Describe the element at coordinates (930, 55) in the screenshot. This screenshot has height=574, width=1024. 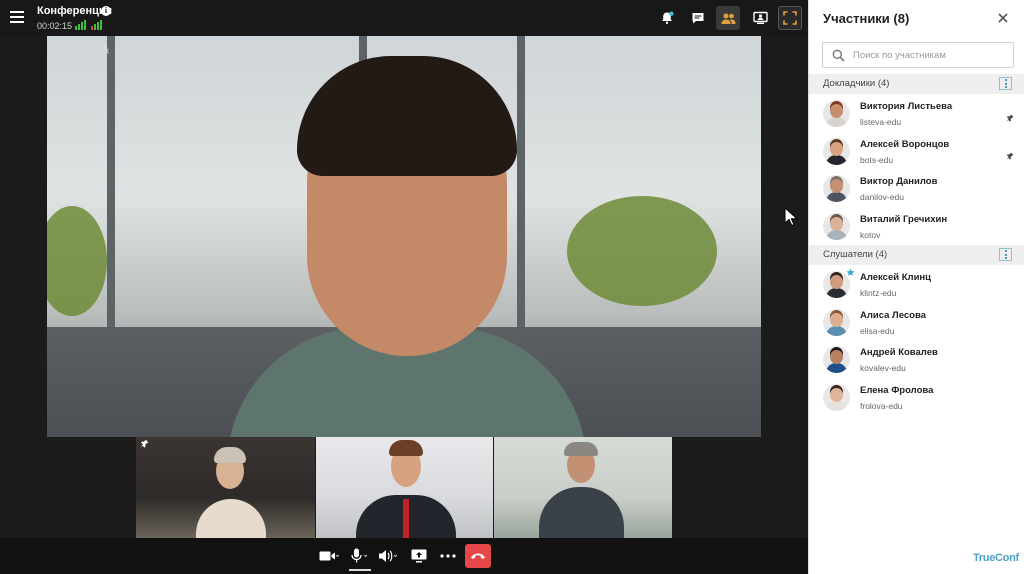
I see `search-input` at that location.